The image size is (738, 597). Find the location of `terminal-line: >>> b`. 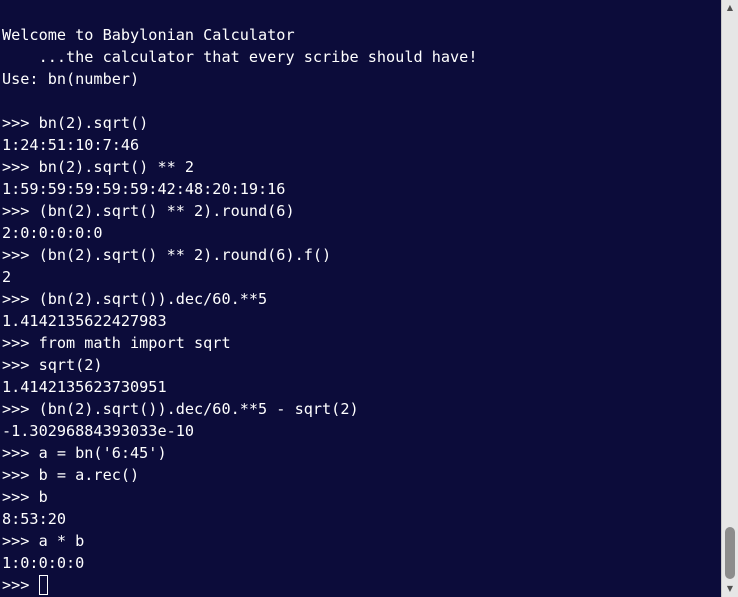

terminal-line: >>> b is located at coordinates (25, 497).